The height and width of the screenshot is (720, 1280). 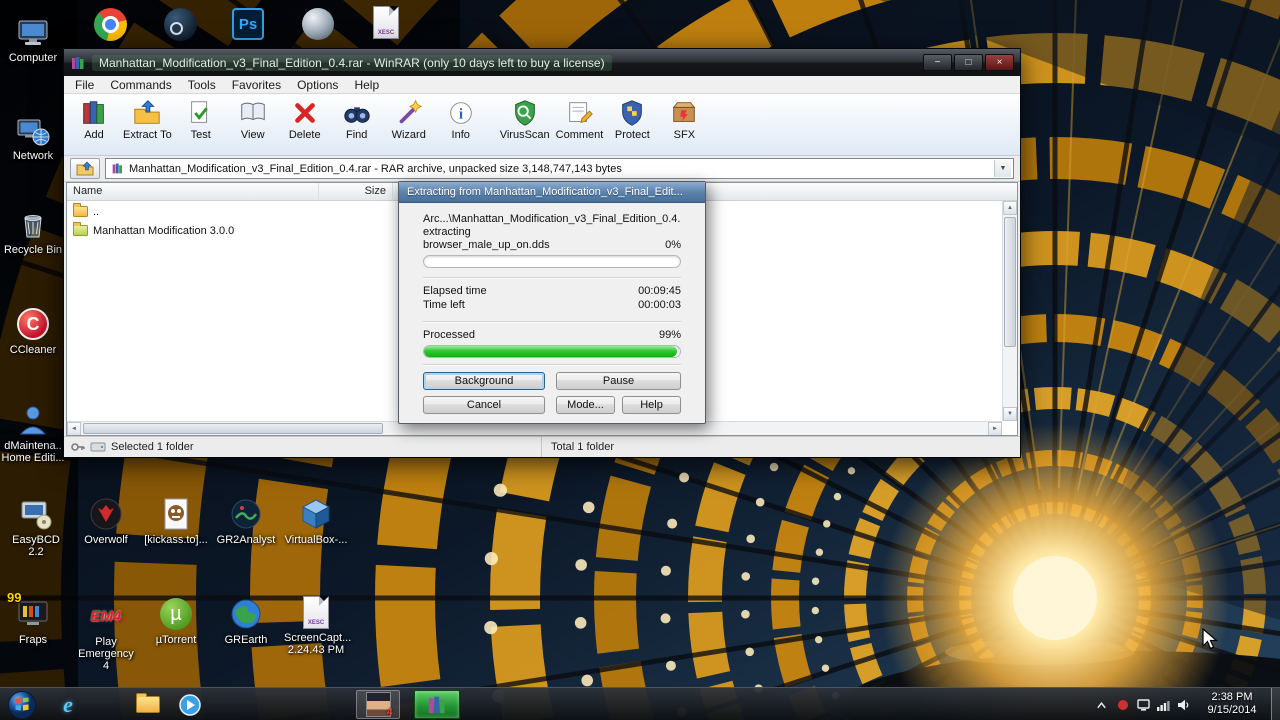 I want to click on toolbar-virusscan-button: VirusScan, so click(x=525, y=119).